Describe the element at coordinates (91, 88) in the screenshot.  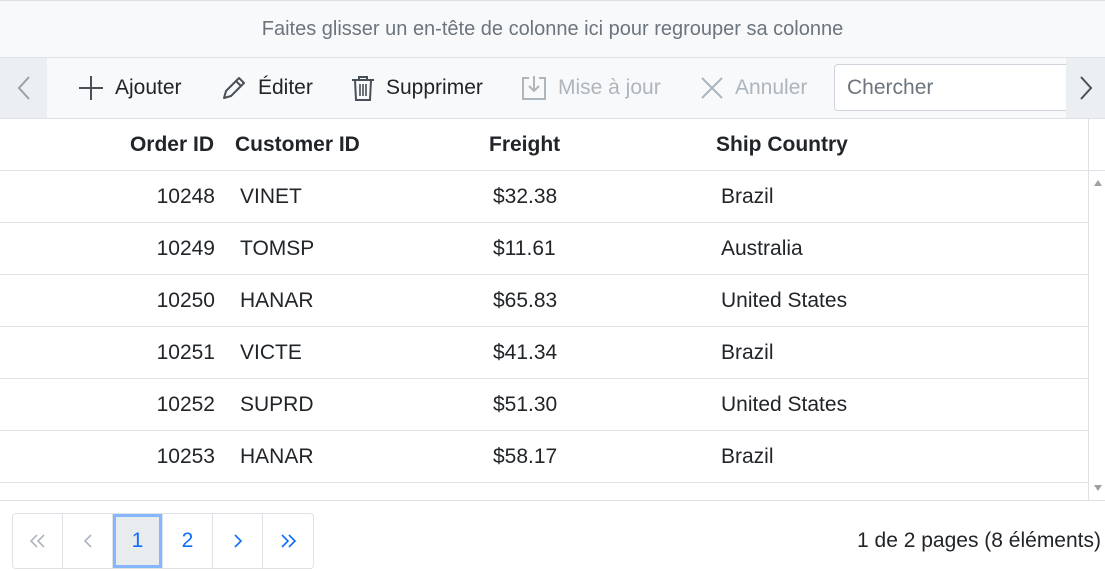
I see `plus-icon` at that location.